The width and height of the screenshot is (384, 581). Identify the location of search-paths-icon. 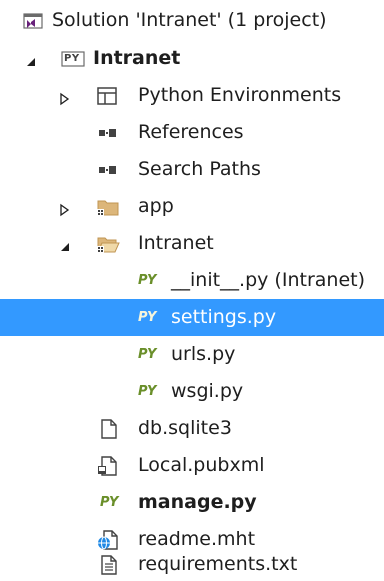
(107, 170).